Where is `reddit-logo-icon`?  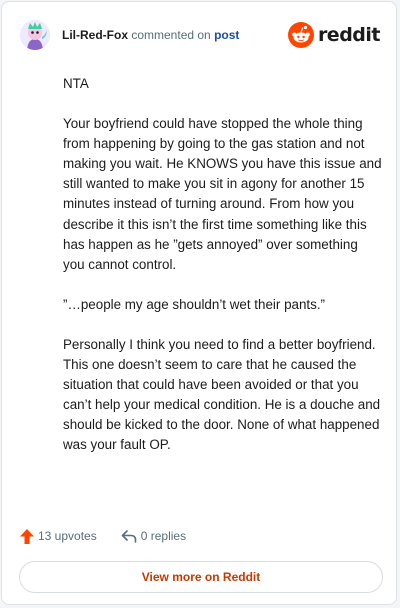
reddit-logo-icon is located at coordinates (300, 35).